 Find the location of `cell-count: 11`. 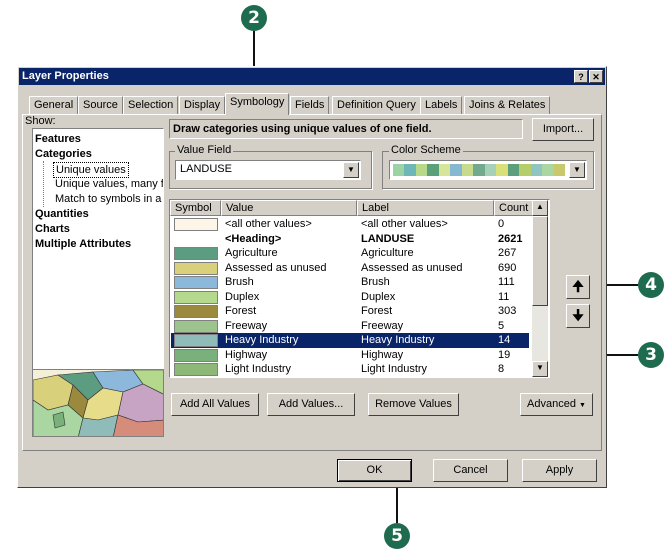

cell-count: 11 is located at coordinates (504, 296).